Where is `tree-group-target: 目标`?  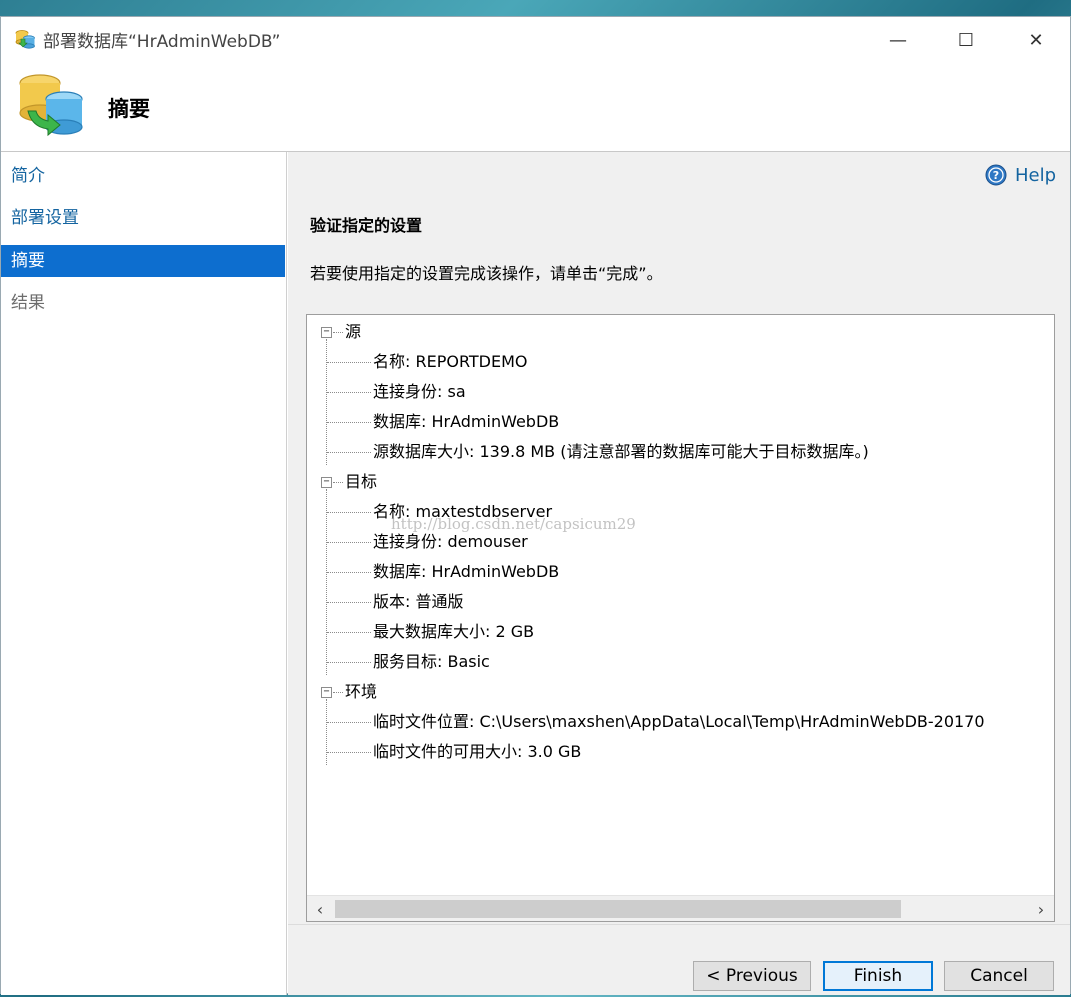
tree-group-target: 目标 is located at coordinates (361, 482).